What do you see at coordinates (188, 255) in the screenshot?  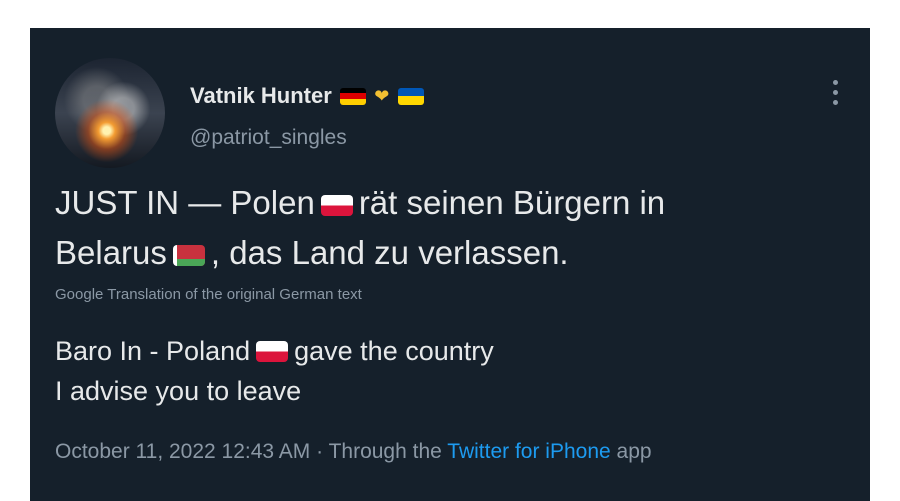 I see `belarus-flag-icon` at bounding box center [188, 255].